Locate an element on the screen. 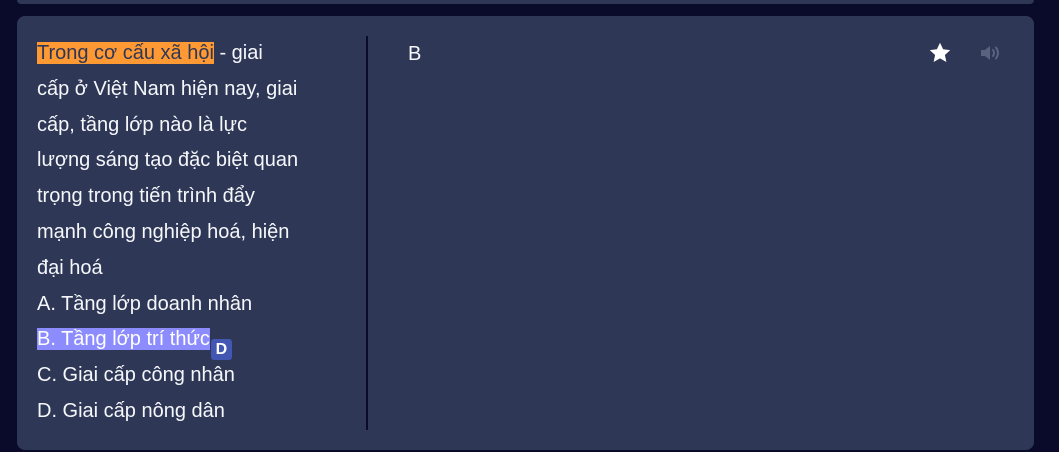 The width and height of the screenshot is (1059, 452). term-line-5: trọng trong tiến trình đẩy is located at coordinates (146, 196).